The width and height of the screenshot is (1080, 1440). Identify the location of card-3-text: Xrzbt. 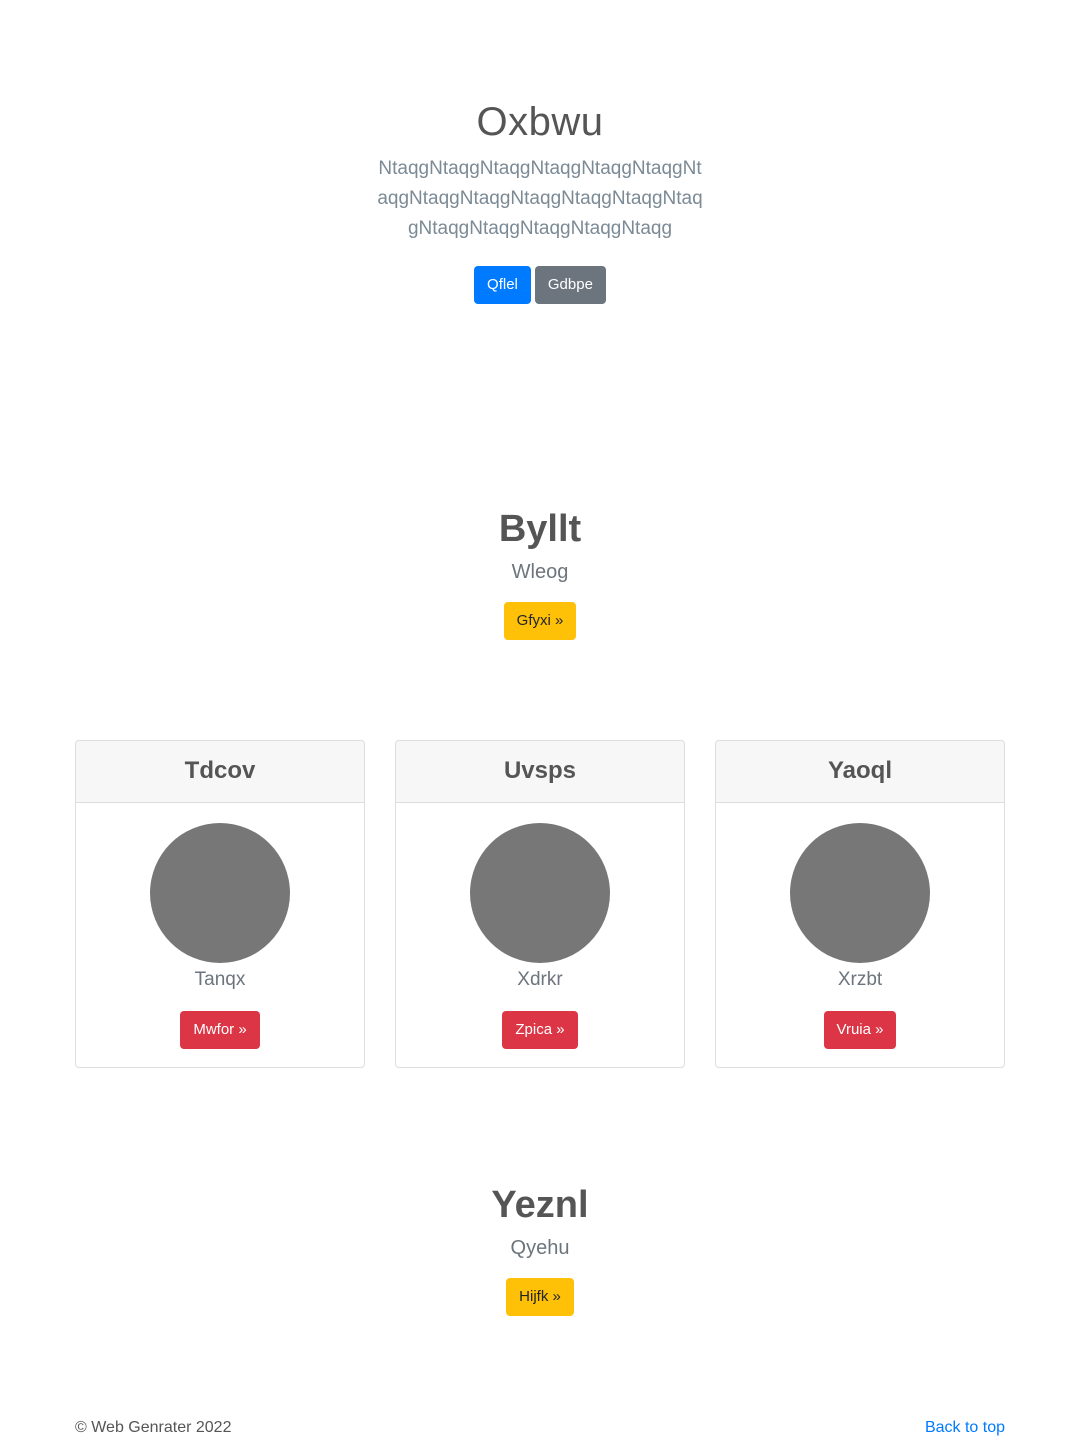
(860, 979).